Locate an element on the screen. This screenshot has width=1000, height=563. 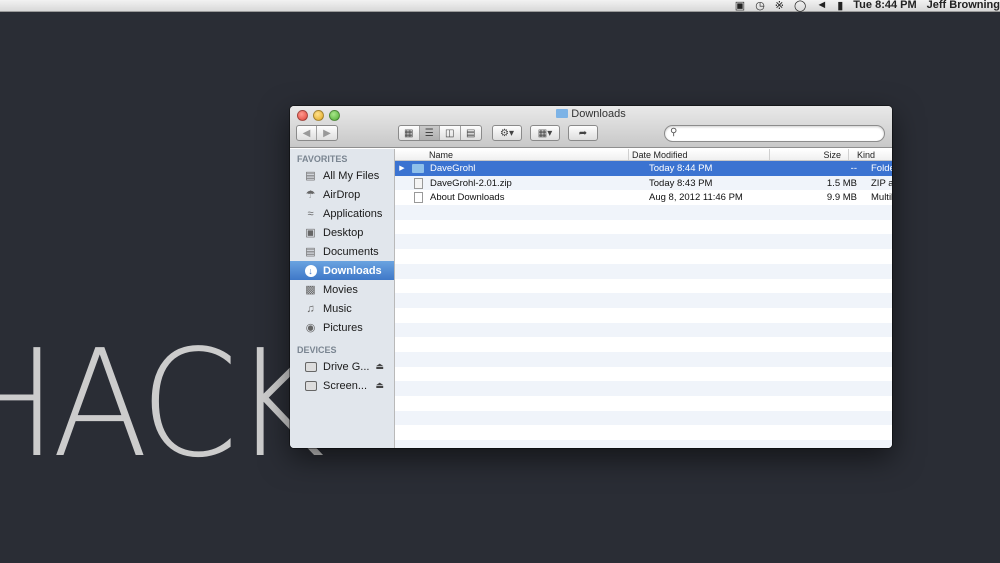
all-files-icon: ▤ is located at coordinates (310, 176).